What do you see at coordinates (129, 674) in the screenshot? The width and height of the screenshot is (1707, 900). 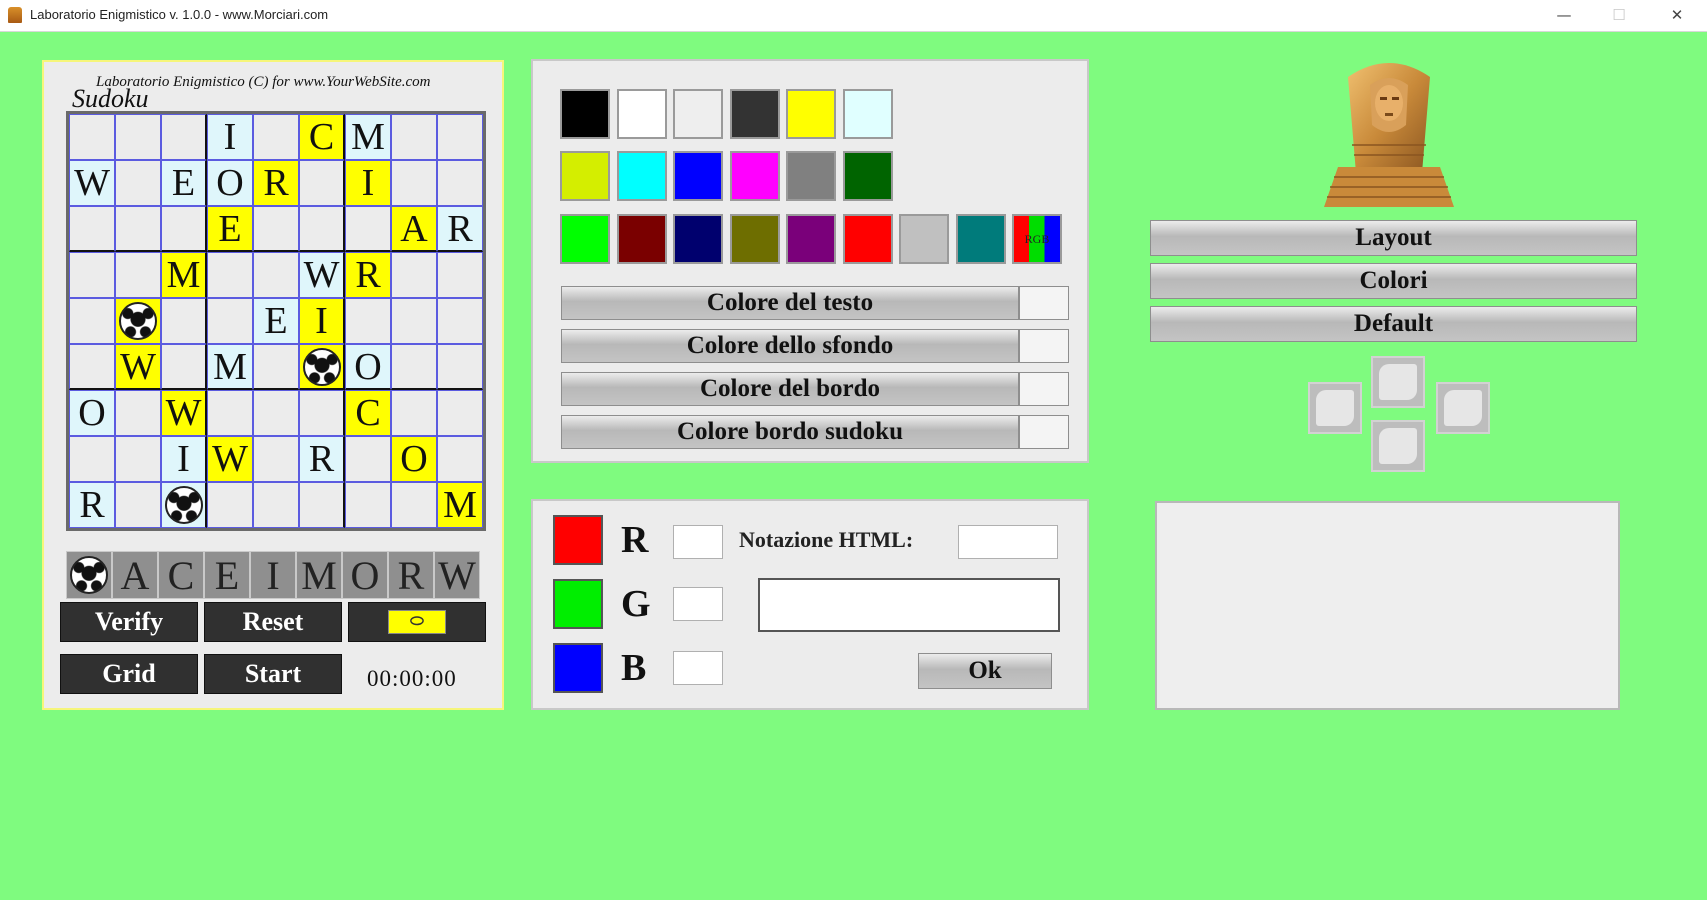 I see `grid-button: Grid` at bounding box center [129, 674].